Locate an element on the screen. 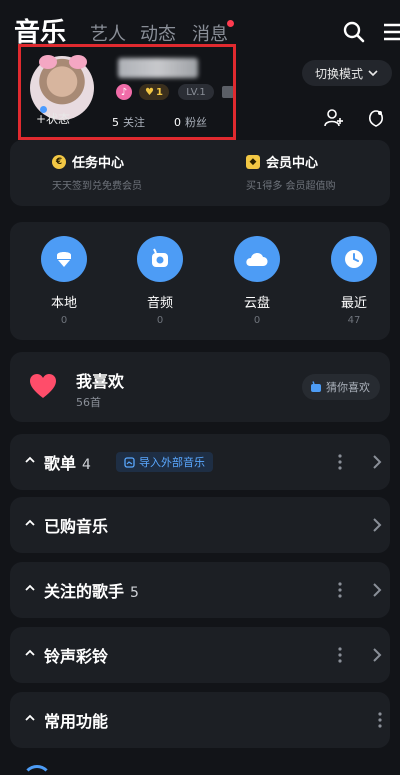  vip-center: ◆ 会员中心 买1得多 会员超值购 is located at coordinates (291, 172).